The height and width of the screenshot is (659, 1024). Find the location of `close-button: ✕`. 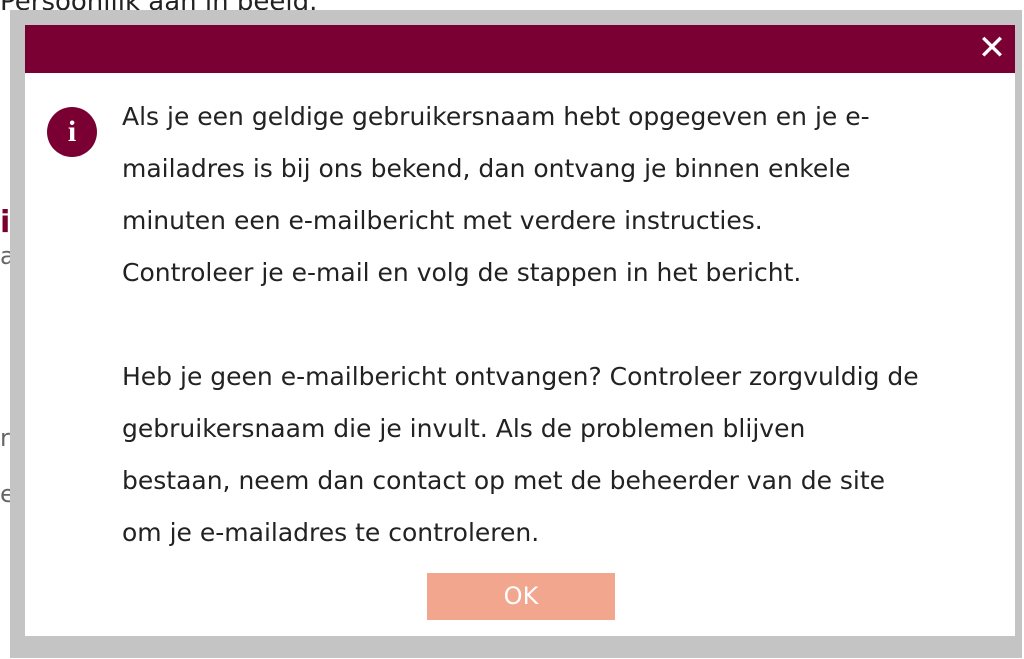

close-button: ✕ is located at coordinates (992, 48).